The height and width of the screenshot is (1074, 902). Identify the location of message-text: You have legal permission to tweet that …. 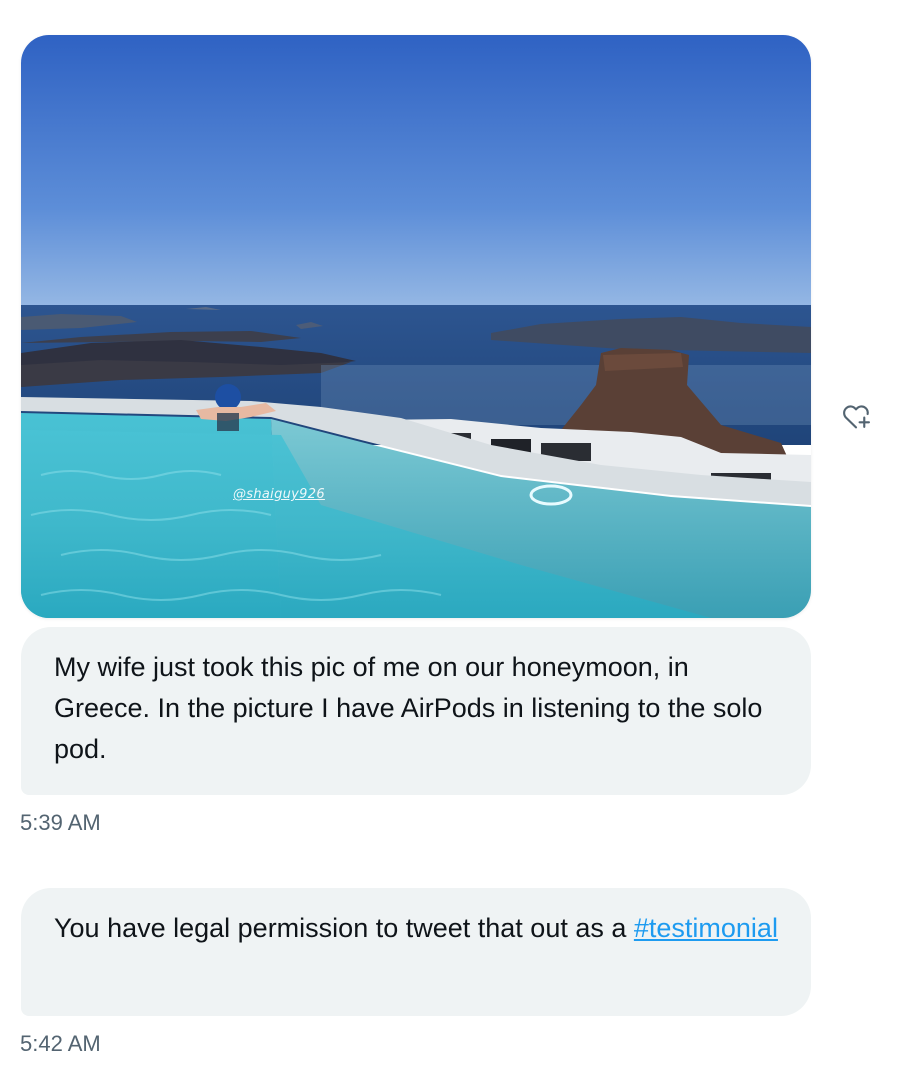
(344, 928).